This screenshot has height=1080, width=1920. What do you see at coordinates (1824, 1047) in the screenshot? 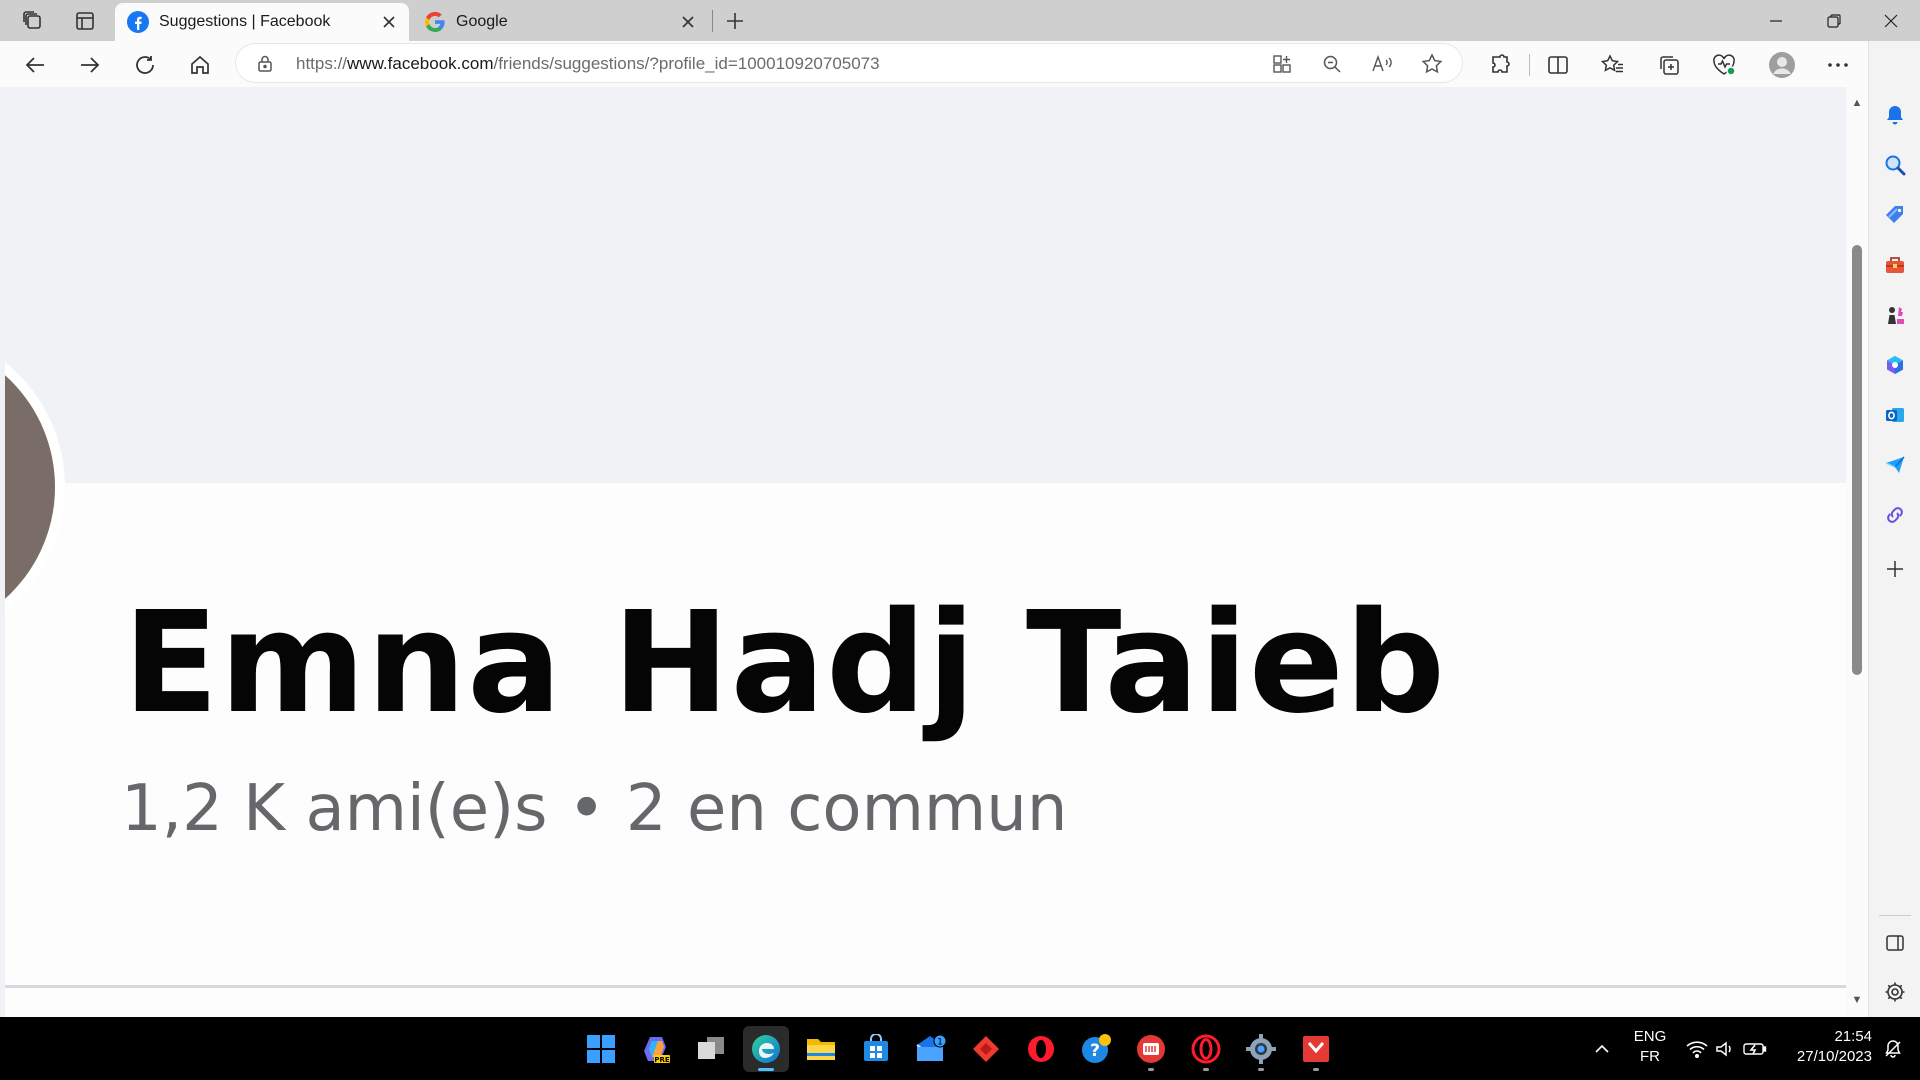
I see `system-clock: 21:54 27/10/2023` at bounding box center [1824, 1047].